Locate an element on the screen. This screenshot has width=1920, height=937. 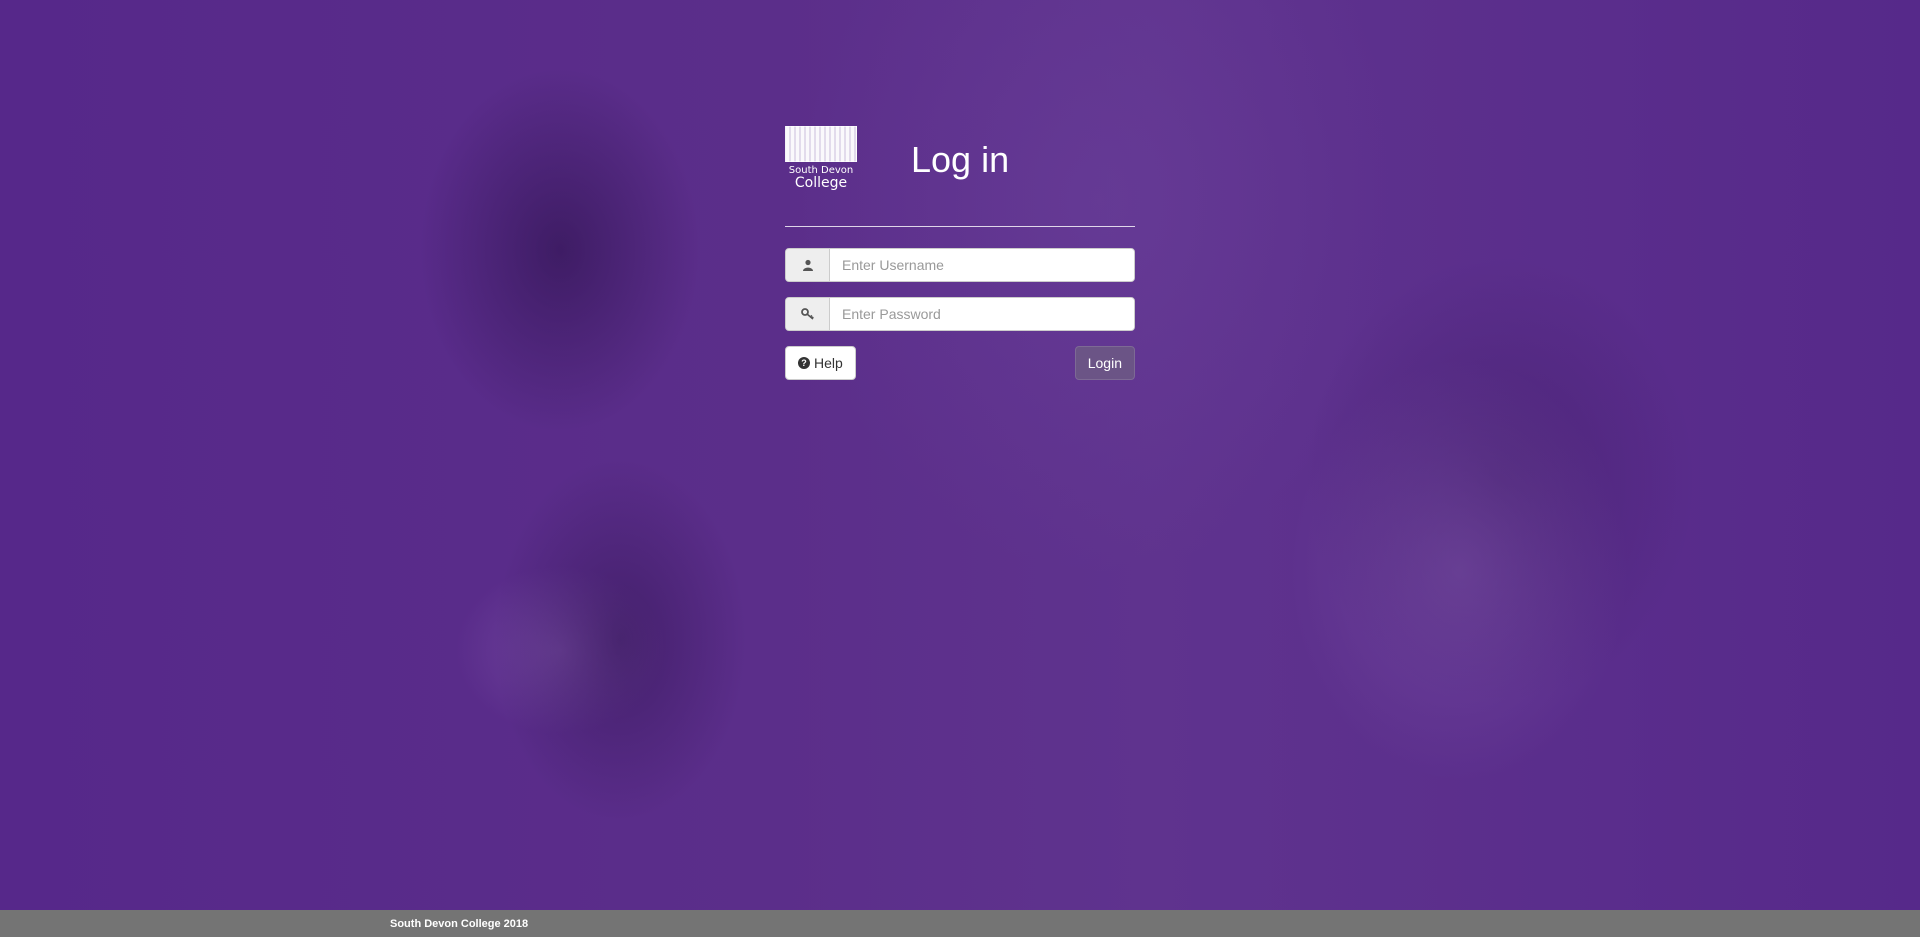
login-header: South Devon College Log in is located at coordinates (960, 160).